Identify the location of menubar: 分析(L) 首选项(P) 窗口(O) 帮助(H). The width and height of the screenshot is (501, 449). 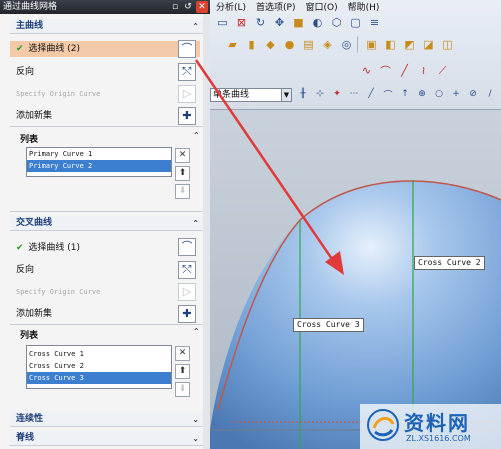
(297, 7).